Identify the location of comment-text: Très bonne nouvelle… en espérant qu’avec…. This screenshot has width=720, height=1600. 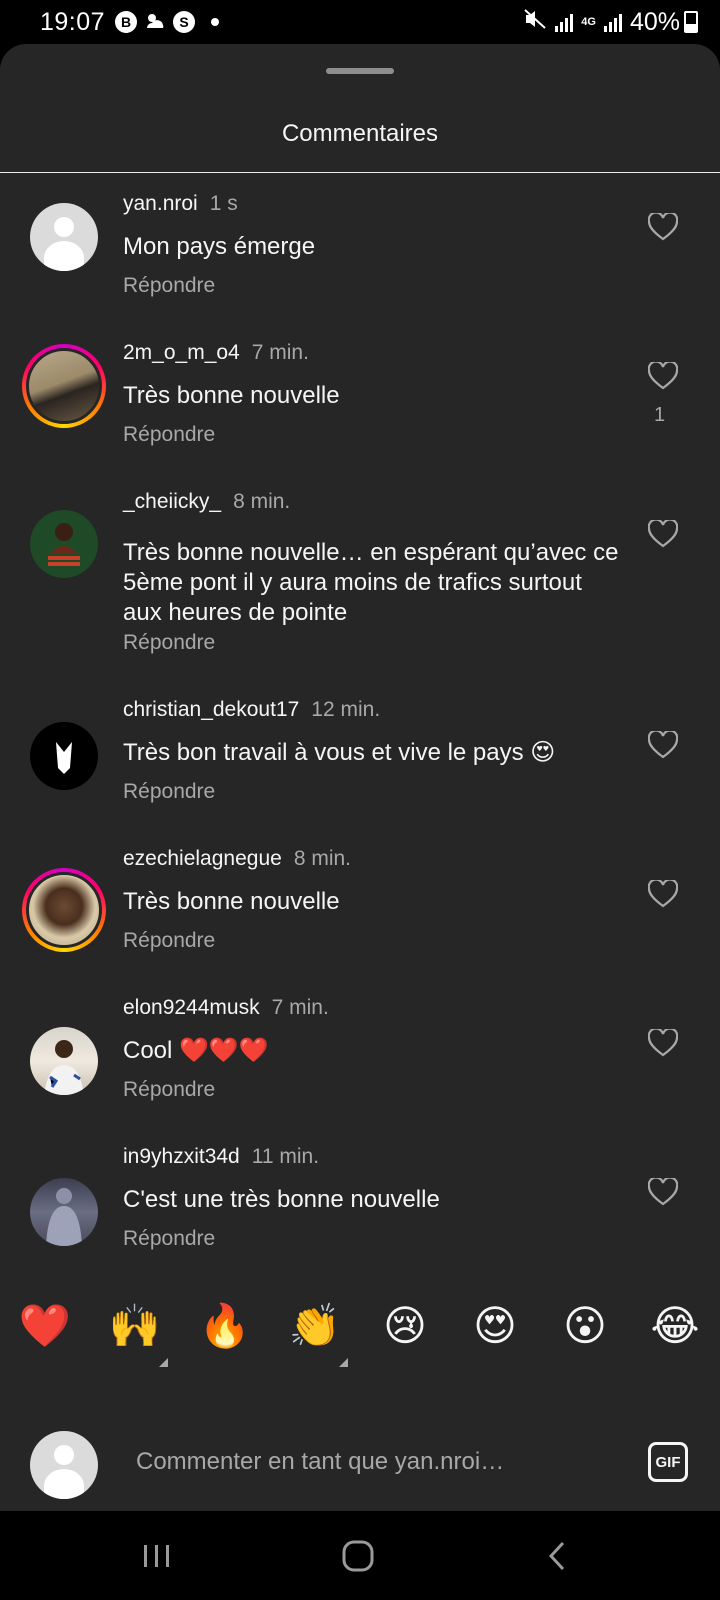
(371, 582).